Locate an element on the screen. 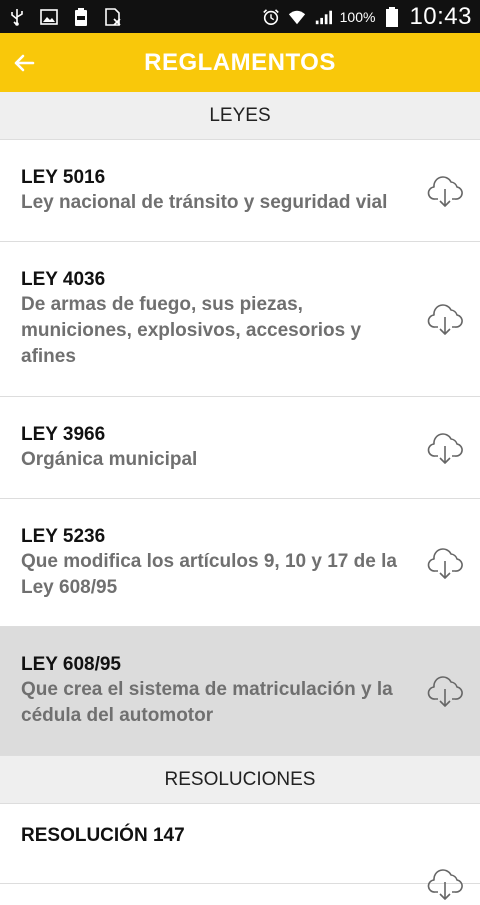  section-header-leyes: LEYES is located at coordinates (240, 116).